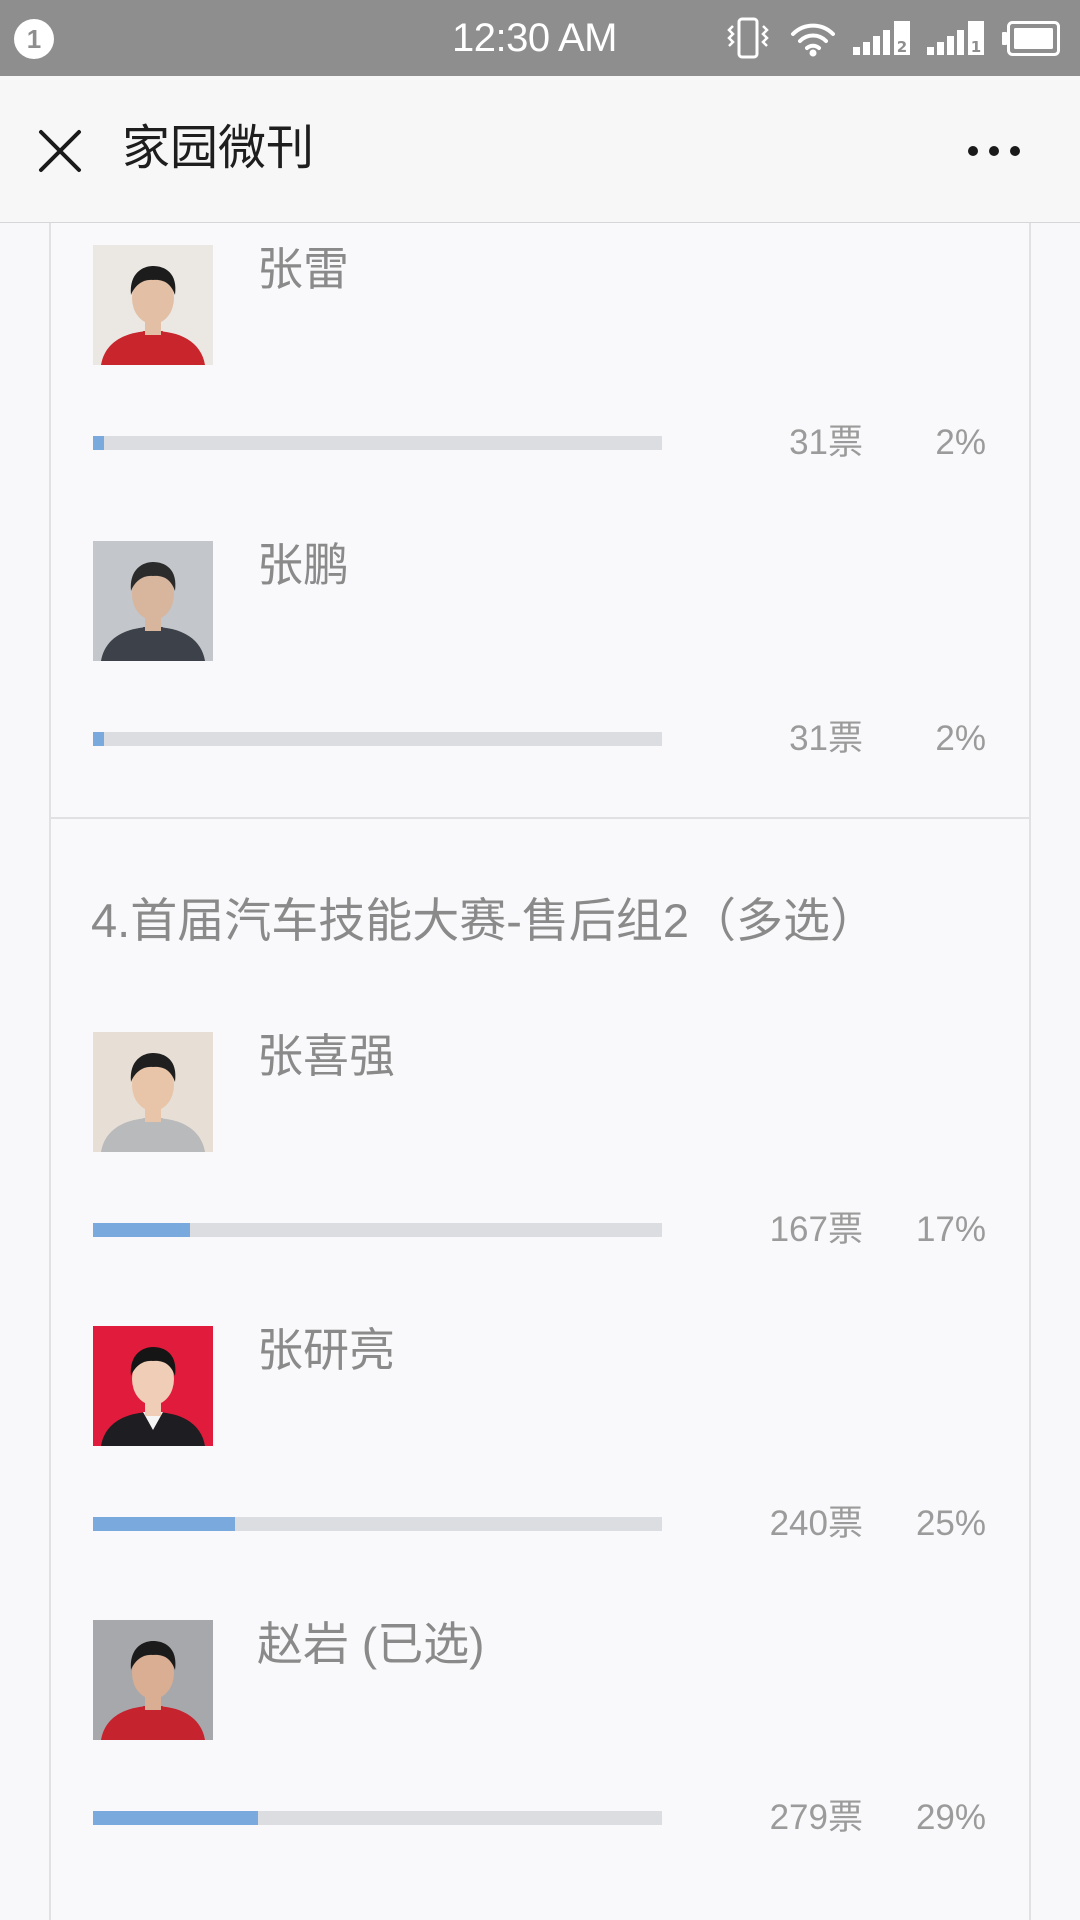 Image resolution: width=1080 pixels, height=1920 pixels. What do you see at coordinates (816, 1523) in the screenshot?
I see `vote-count: 240票` at bounding box center [816, 1523].